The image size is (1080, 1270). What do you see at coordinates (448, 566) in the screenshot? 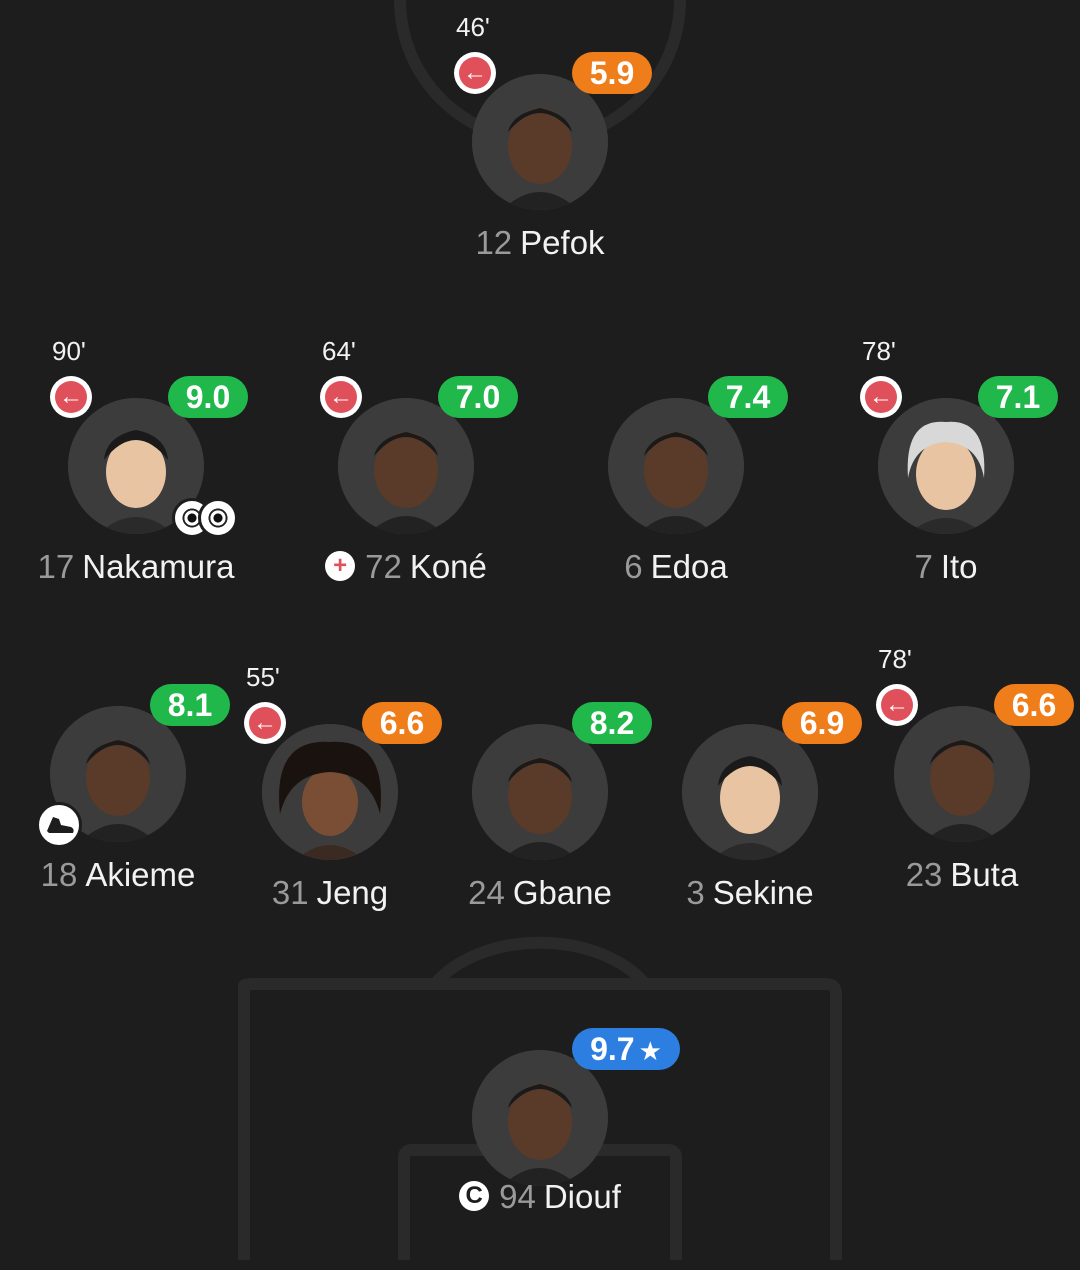
I see `player-name-text: Koné` at bounding box center [448, 566].